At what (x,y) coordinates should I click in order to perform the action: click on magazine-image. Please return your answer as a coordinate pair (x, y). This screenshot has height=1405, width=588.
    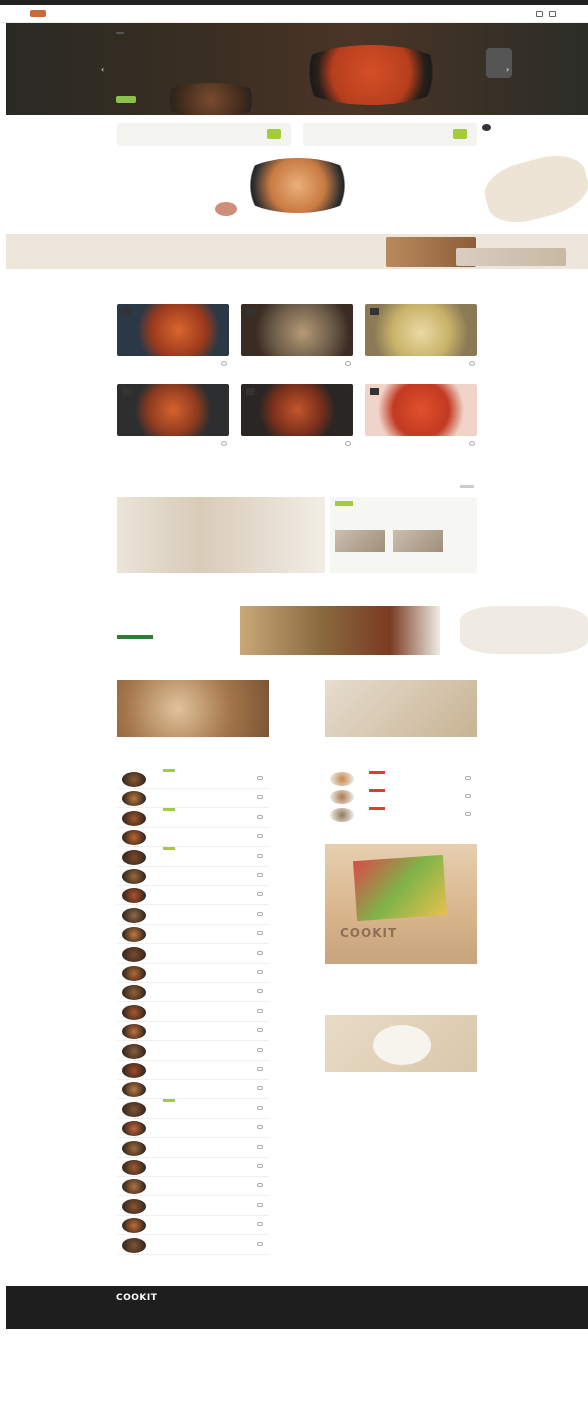
    Looking at the image, I should click on (221, 535).